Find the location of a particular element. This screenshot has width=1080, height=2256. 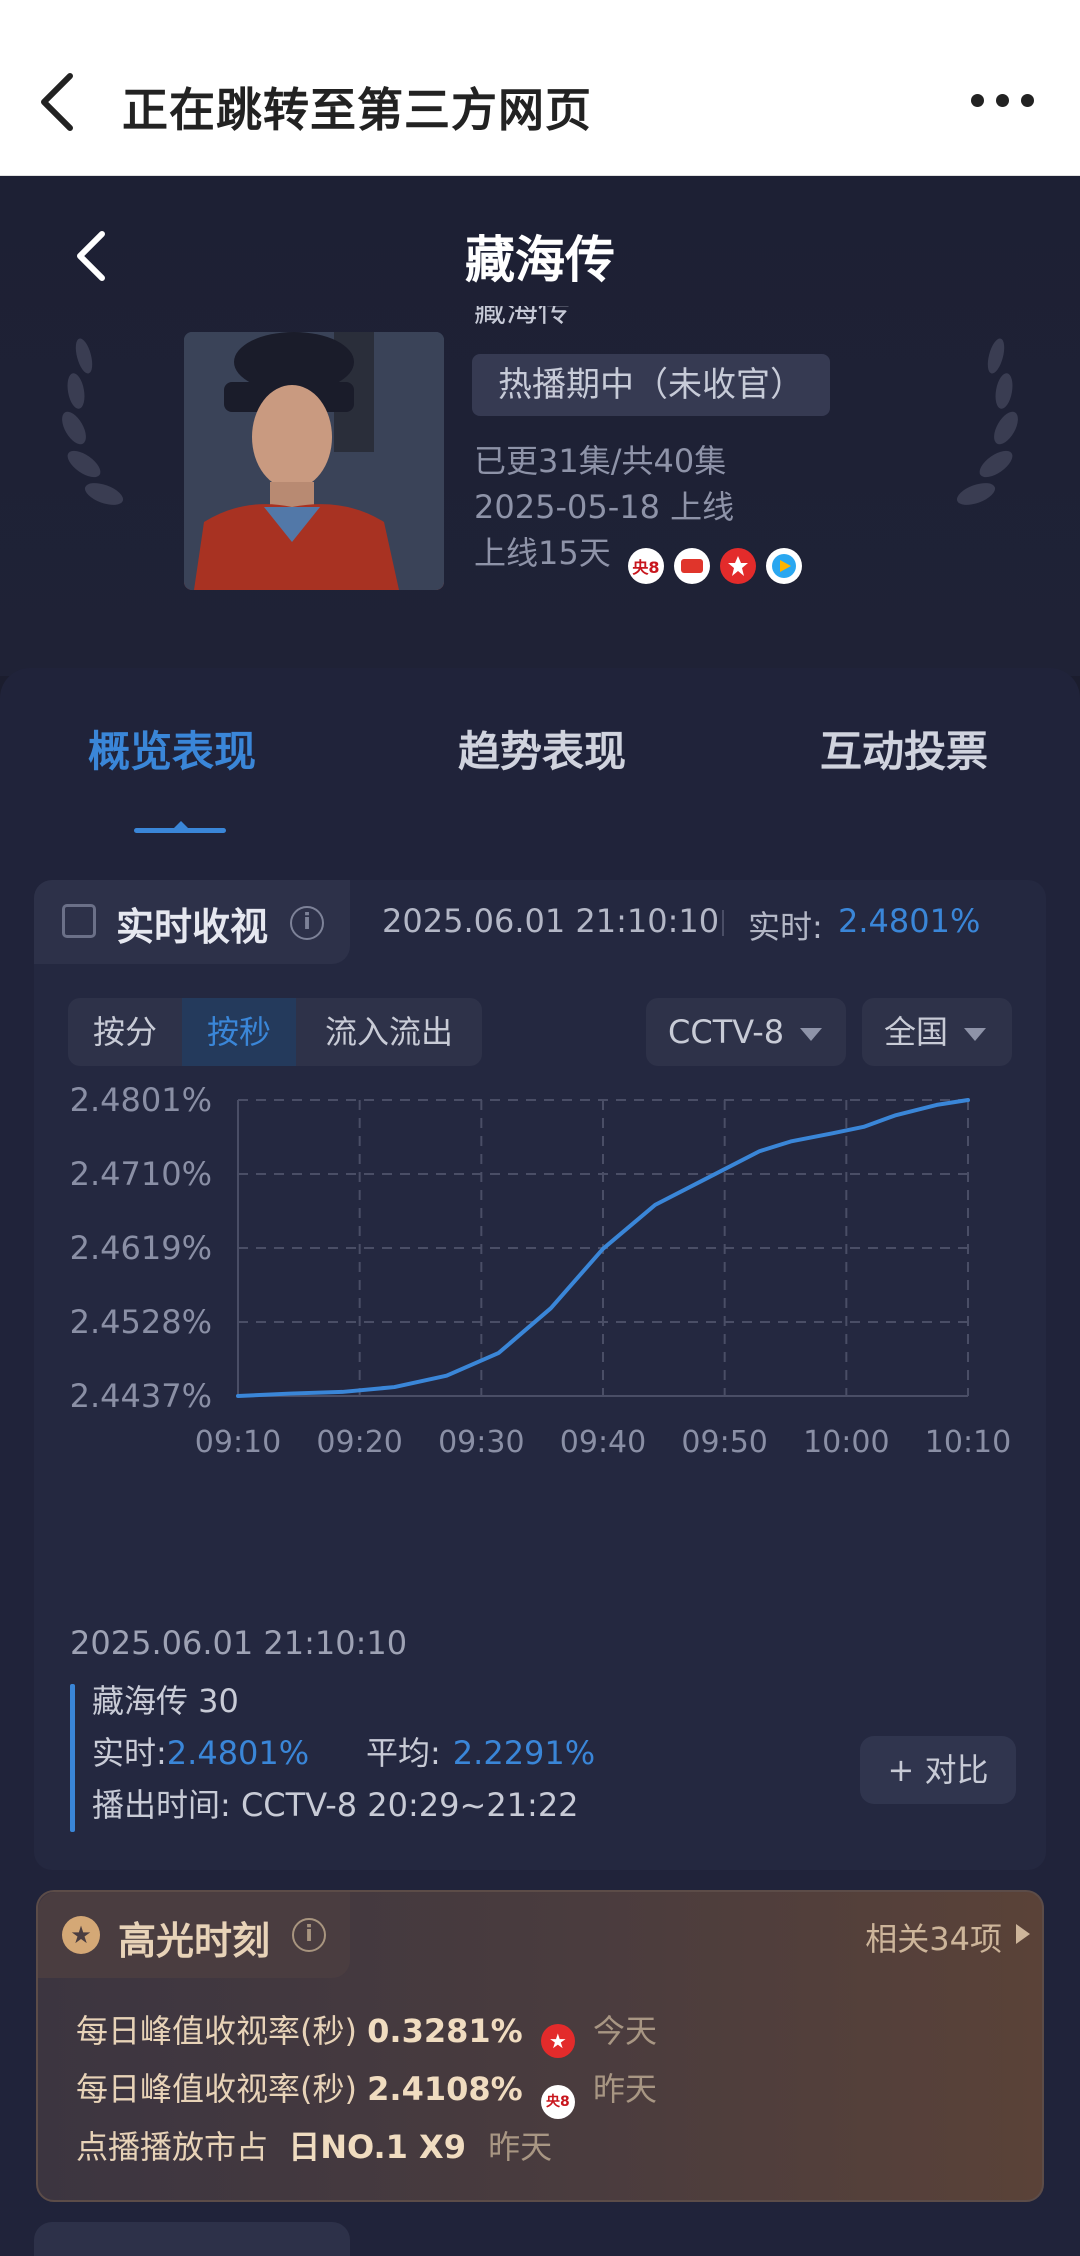

chevron-right-icon is located at coordinates (1023, 1934).